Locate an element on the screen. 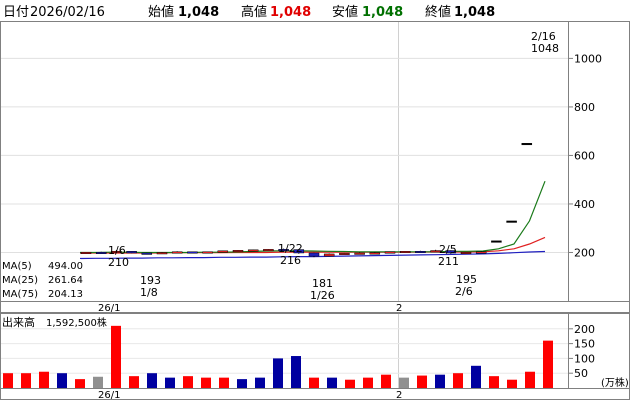  annotation-value-3: 216 is located at coordinates (290, 260).